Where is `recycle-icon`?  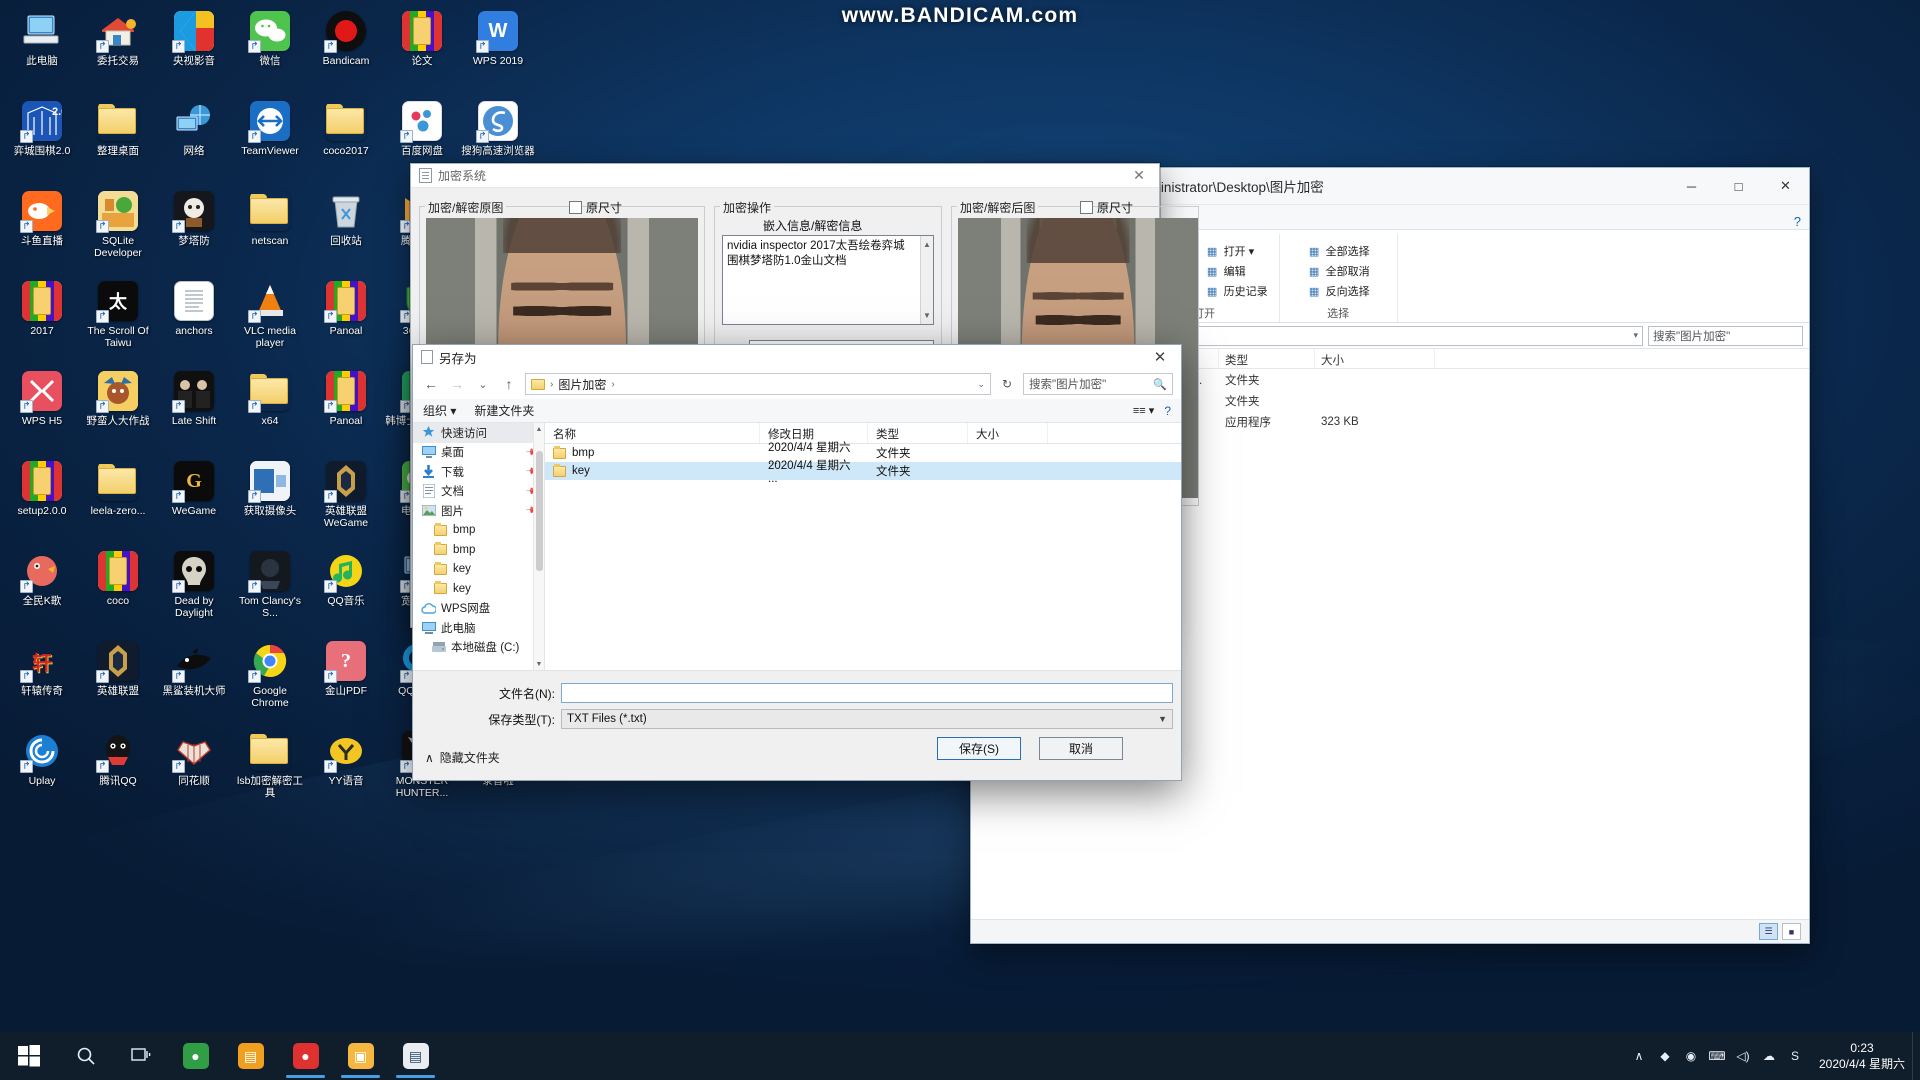 recycle-icon is located at coordinates (346, 211).